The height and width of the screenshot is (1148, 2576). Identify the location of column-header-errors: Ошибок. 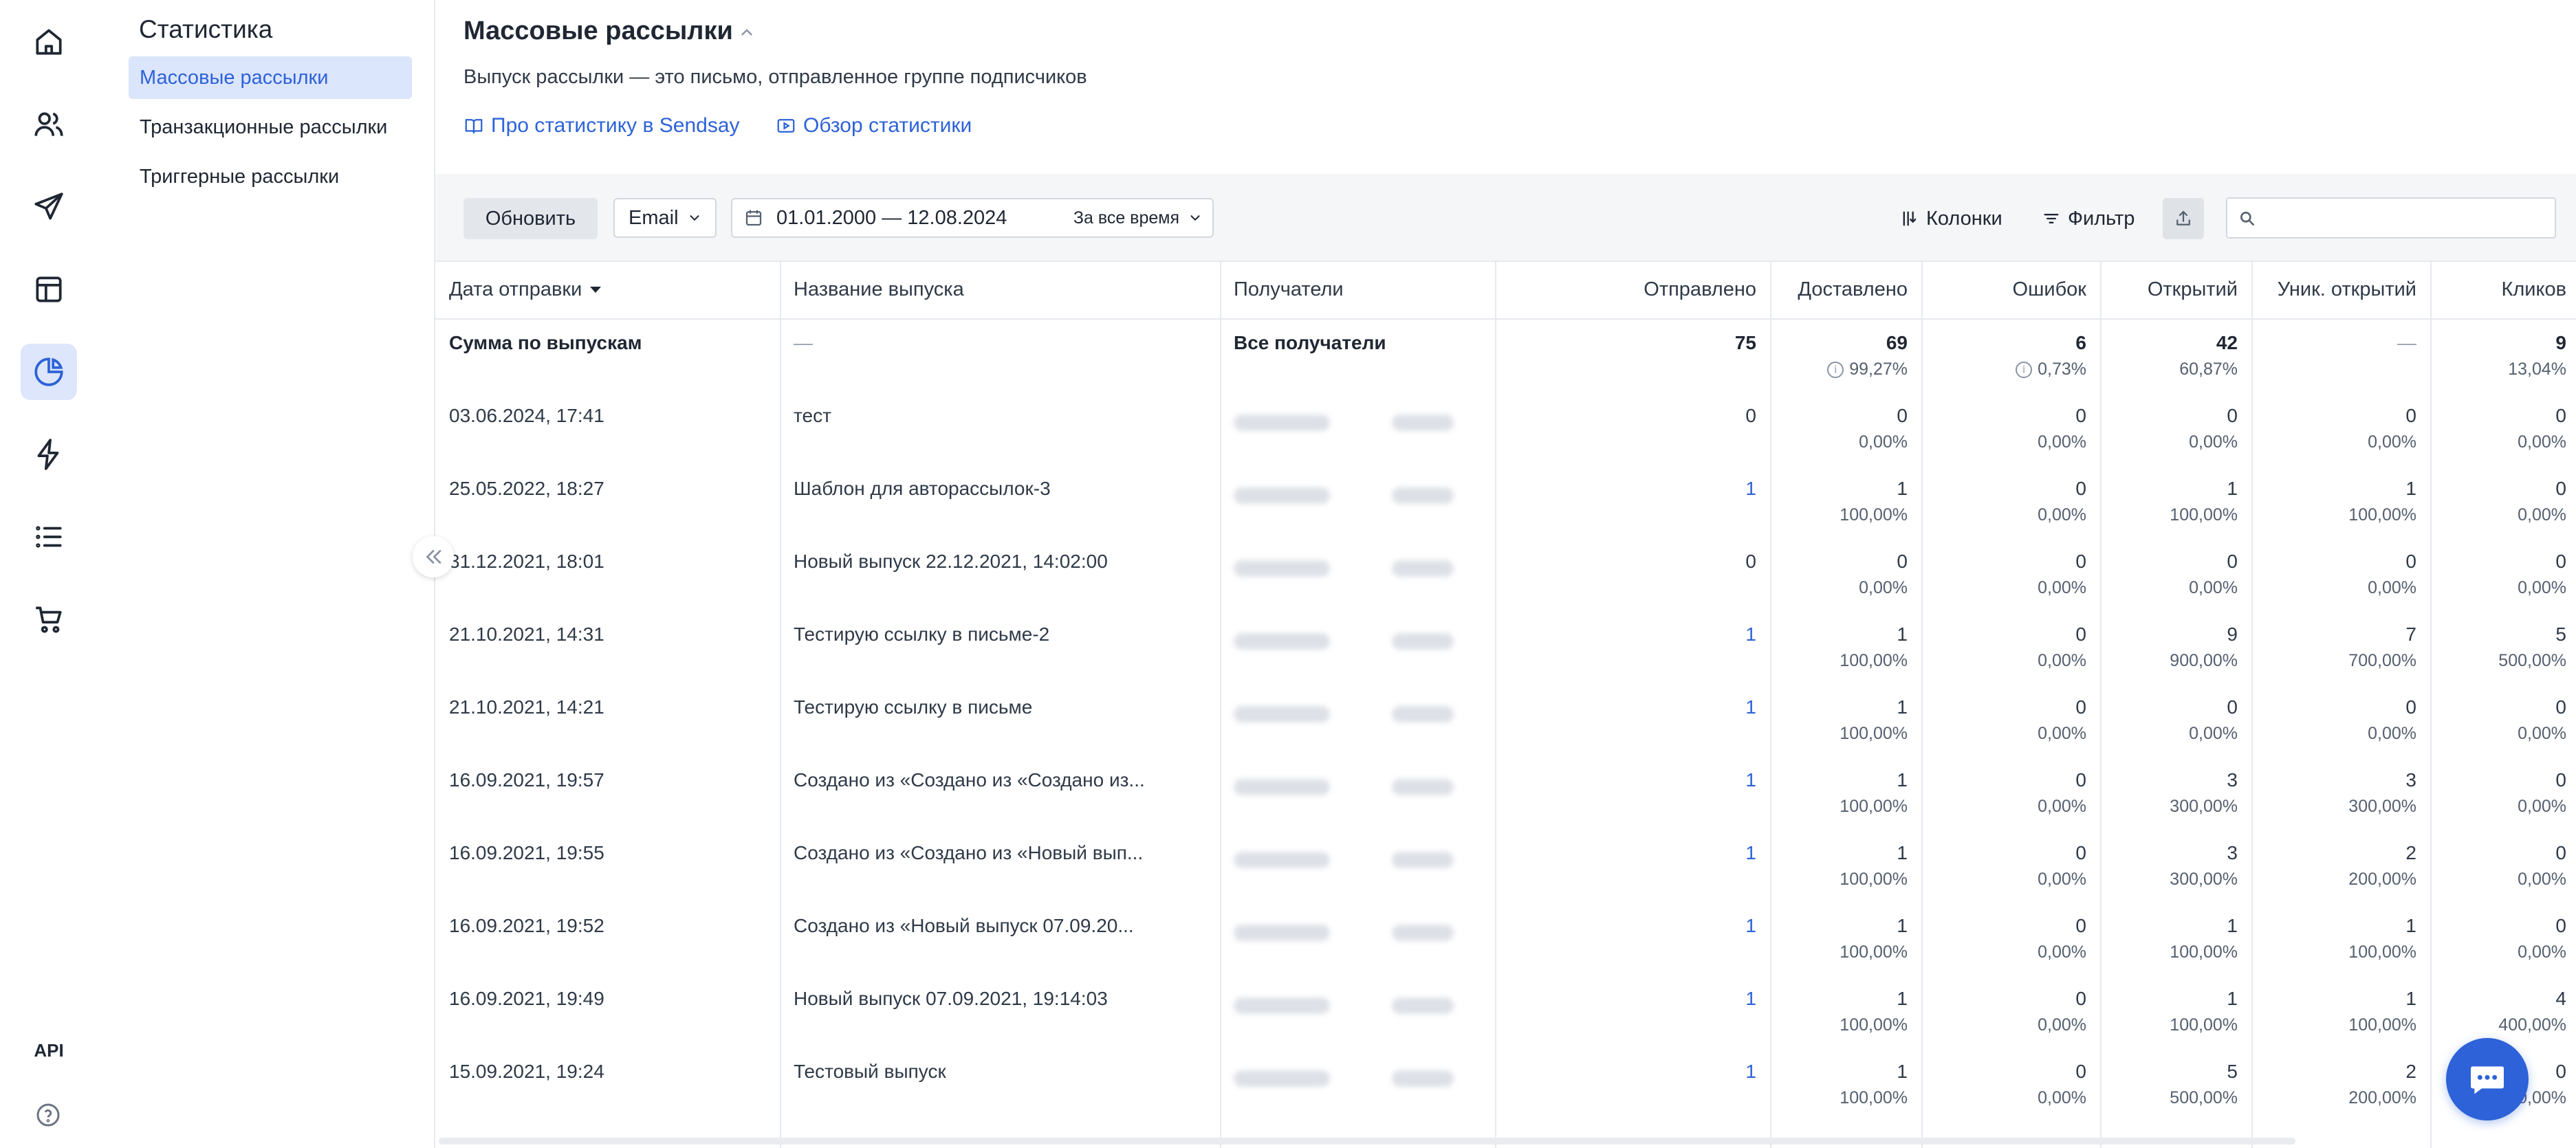
(2010, 289).